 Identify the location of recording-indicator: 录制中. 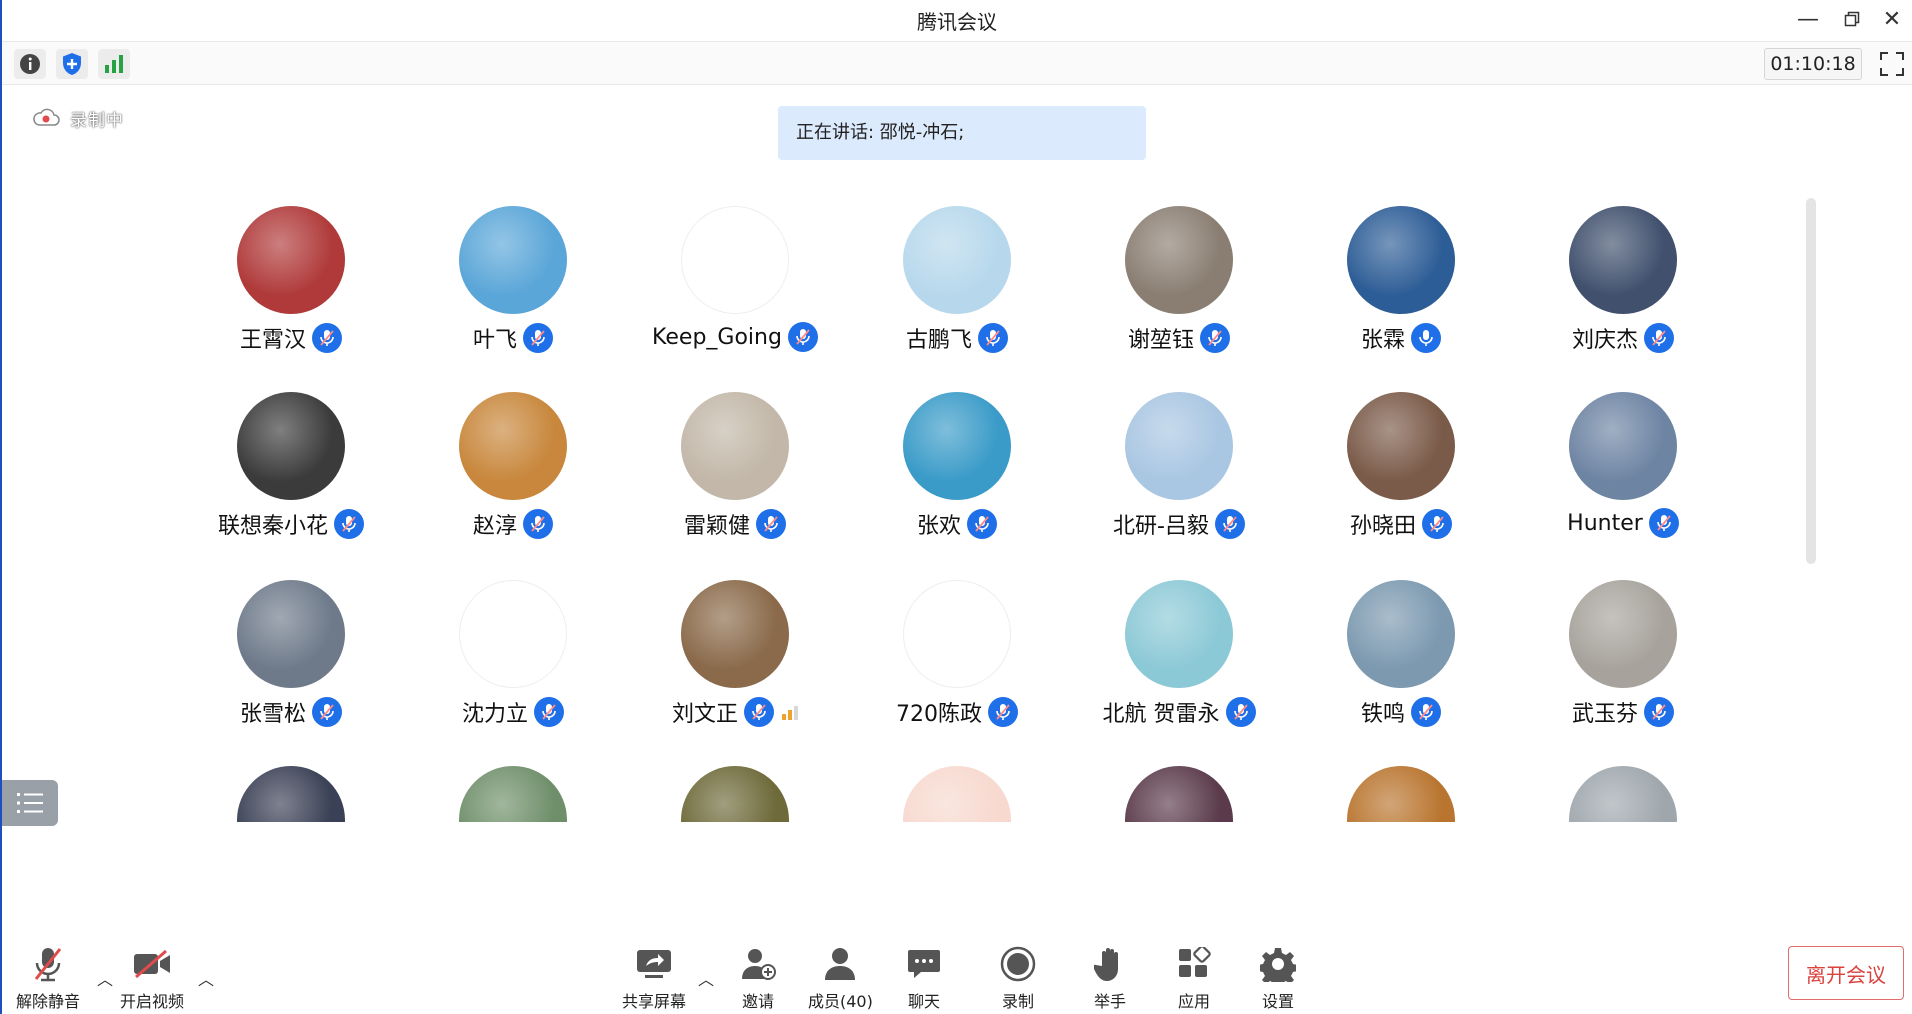
(78, 118).